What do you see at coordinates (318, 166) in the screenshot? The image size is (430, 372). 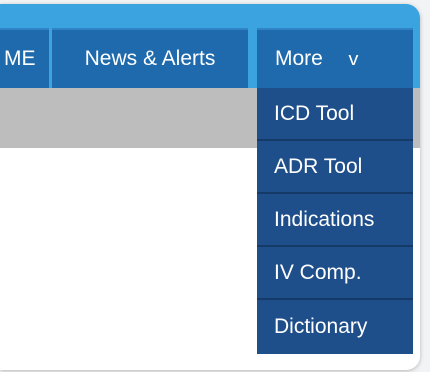 I see `menu-item-label: ADR Tool` at bounding box center [318, 166].